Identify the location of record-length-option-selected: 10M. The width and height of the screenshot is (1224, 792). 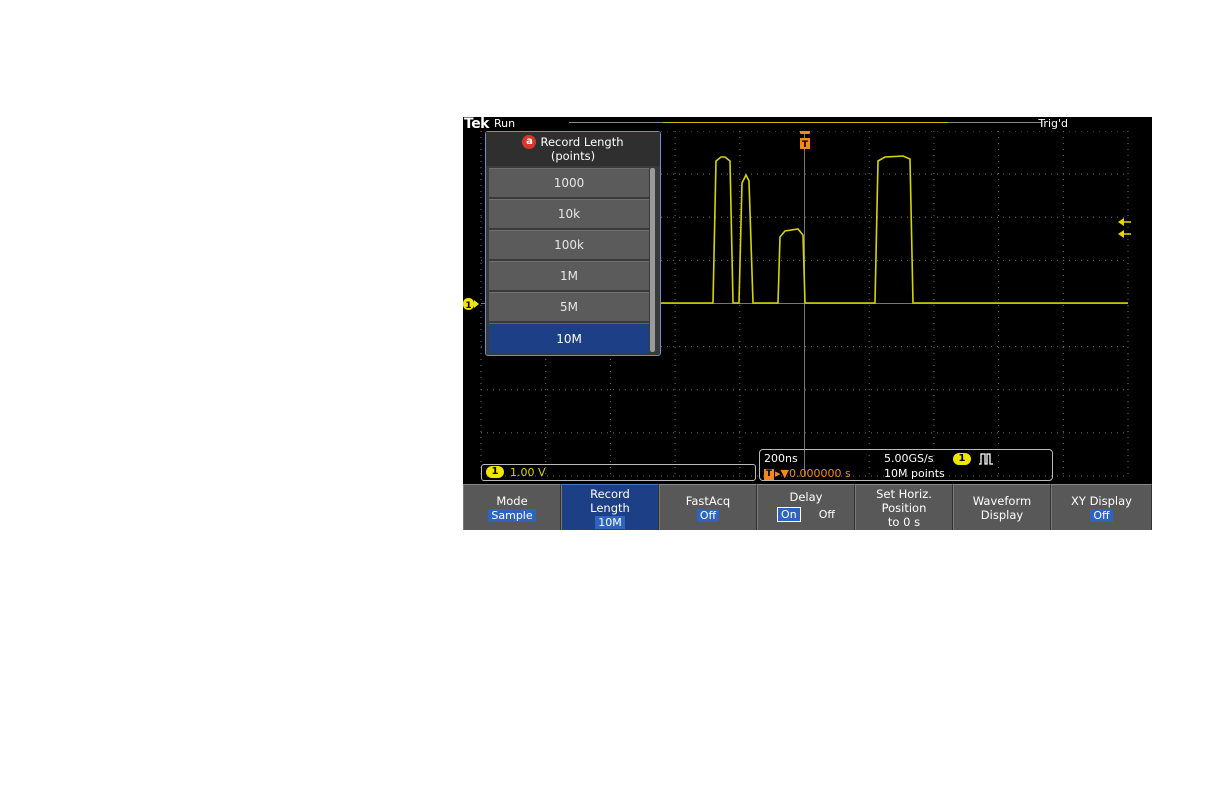
(569, 338).